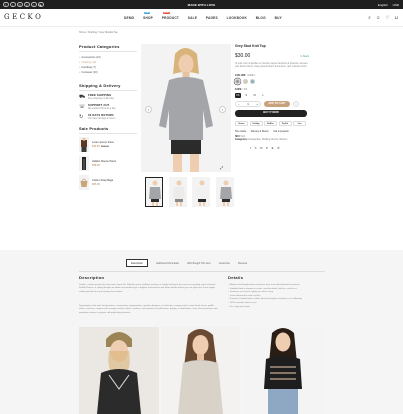 The width and height of the screenshot is (403, 414). Describe the element at coordinates (167, 263) in the screenshot. I see `tab-additional-information: Additional Information` at that location.